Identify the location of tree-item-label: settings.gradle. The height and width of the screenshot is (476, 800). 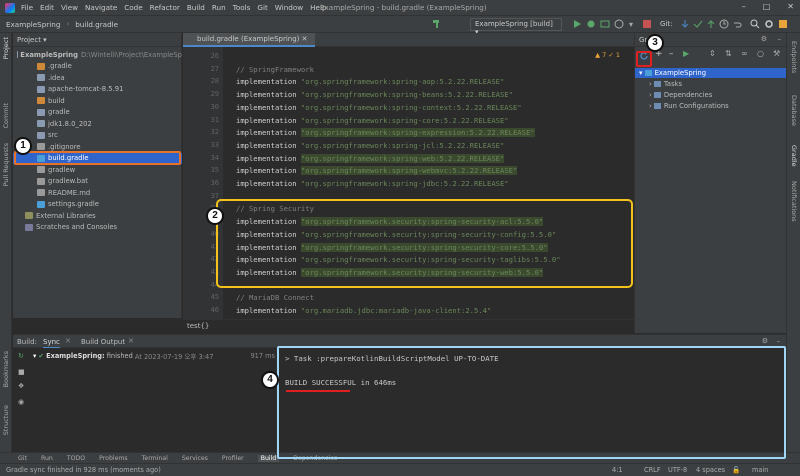
(73, 204).